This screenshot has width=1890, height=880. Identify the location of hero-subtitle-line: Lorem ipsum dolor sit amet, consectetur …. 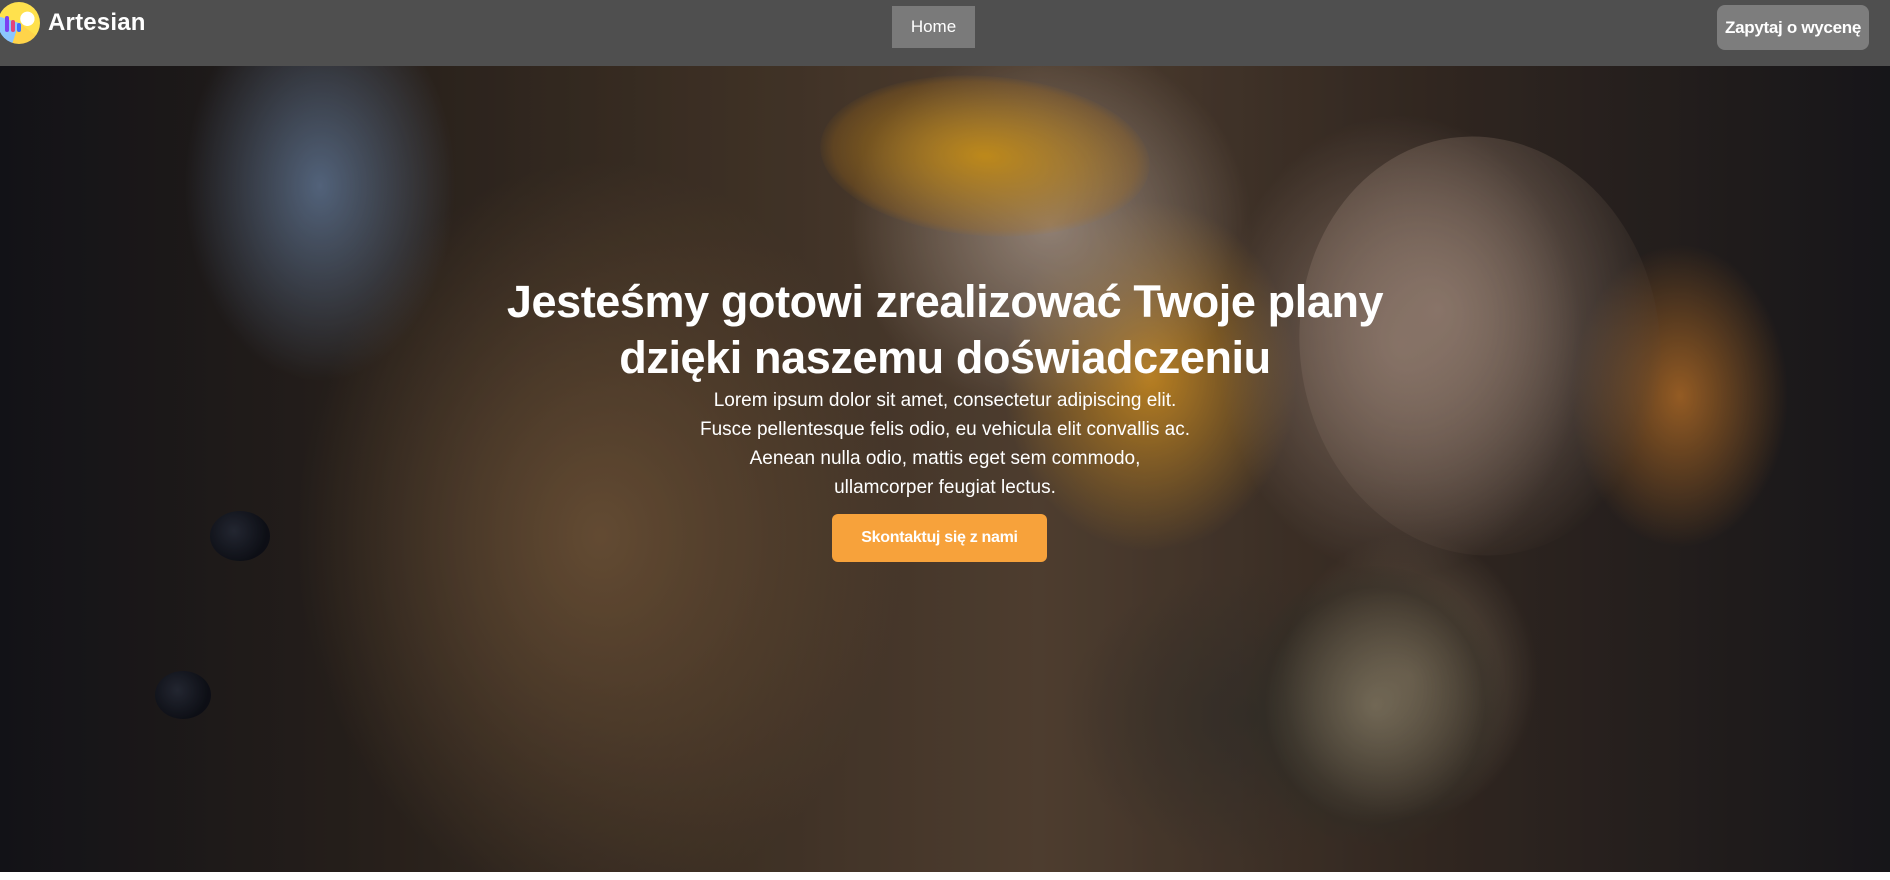
(945, 400).